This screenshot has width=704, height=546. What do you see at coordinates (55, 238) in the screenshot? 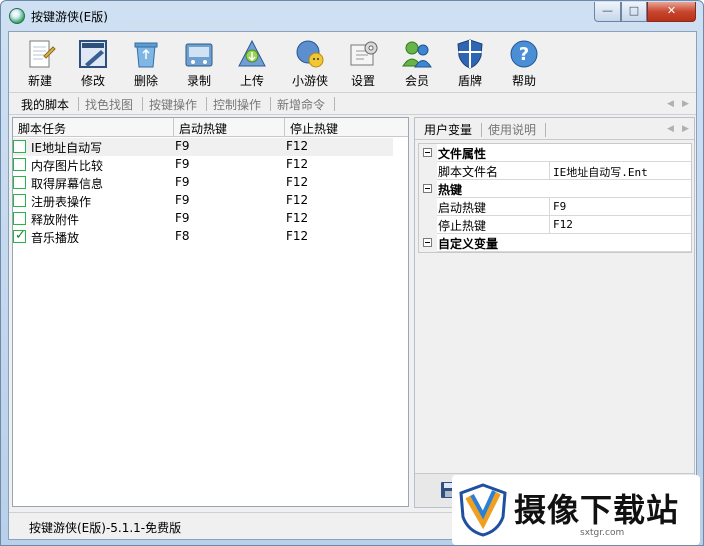
I see `row-task: 音乐播放` at bounding box center [55, 238].